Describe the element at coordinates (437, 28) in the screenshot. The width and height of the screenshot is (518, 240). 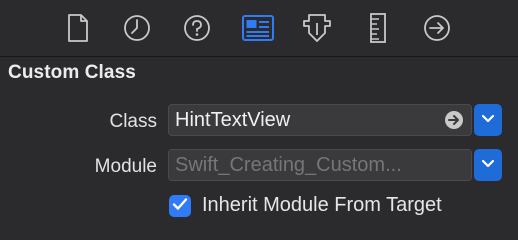
I see `connections-inspector-icon` at that location.